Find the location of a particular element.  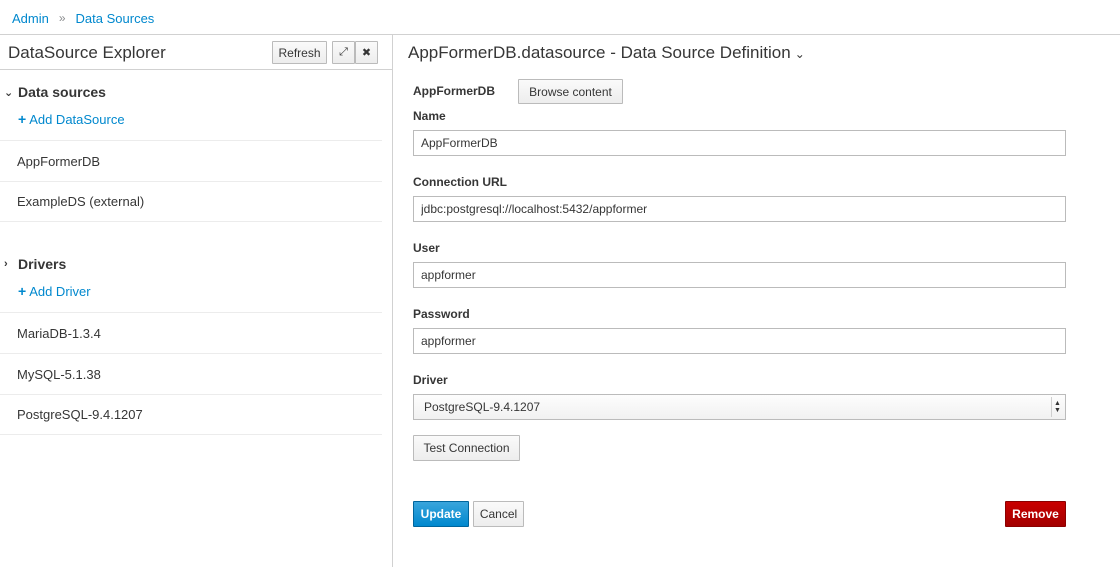

driver-select-value: PostgreSQL-9.4.1207 is located at coordinates (482, 407).